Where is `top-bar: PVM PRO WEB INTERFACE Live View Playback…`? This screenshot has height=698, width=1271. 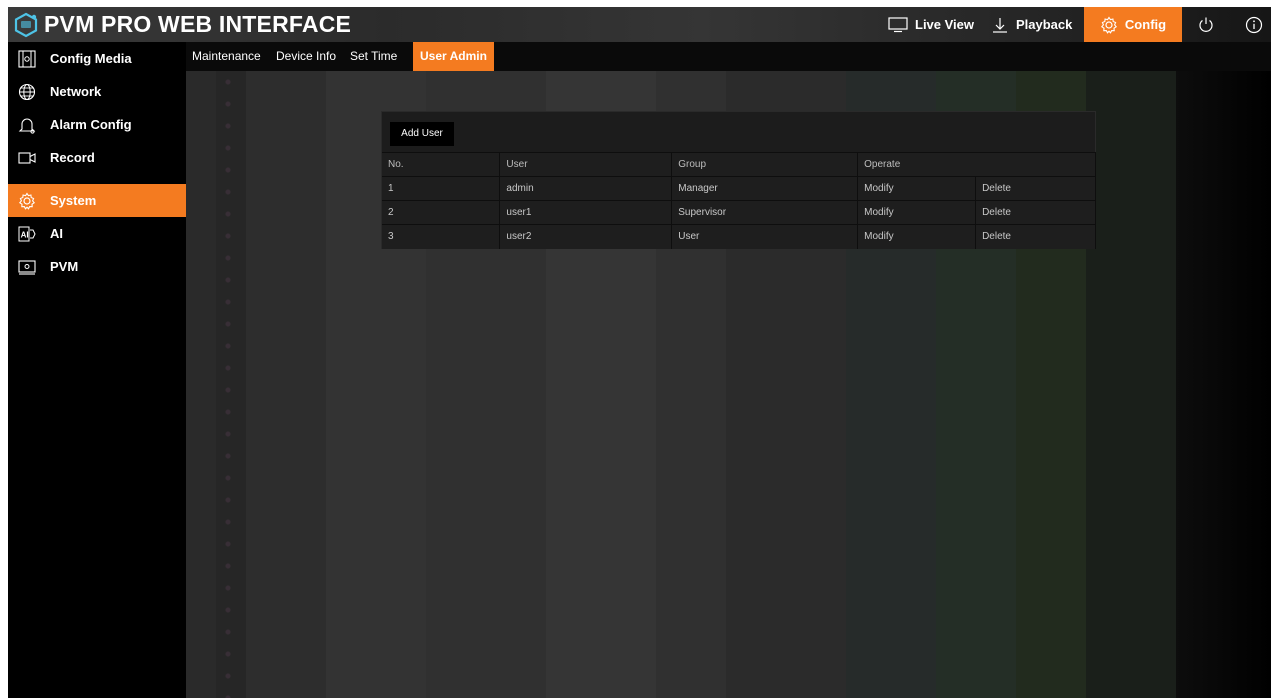 top-bar: PVM PRO WEB INTERFACE Live View Playback… is located at coordinates (639, 24).